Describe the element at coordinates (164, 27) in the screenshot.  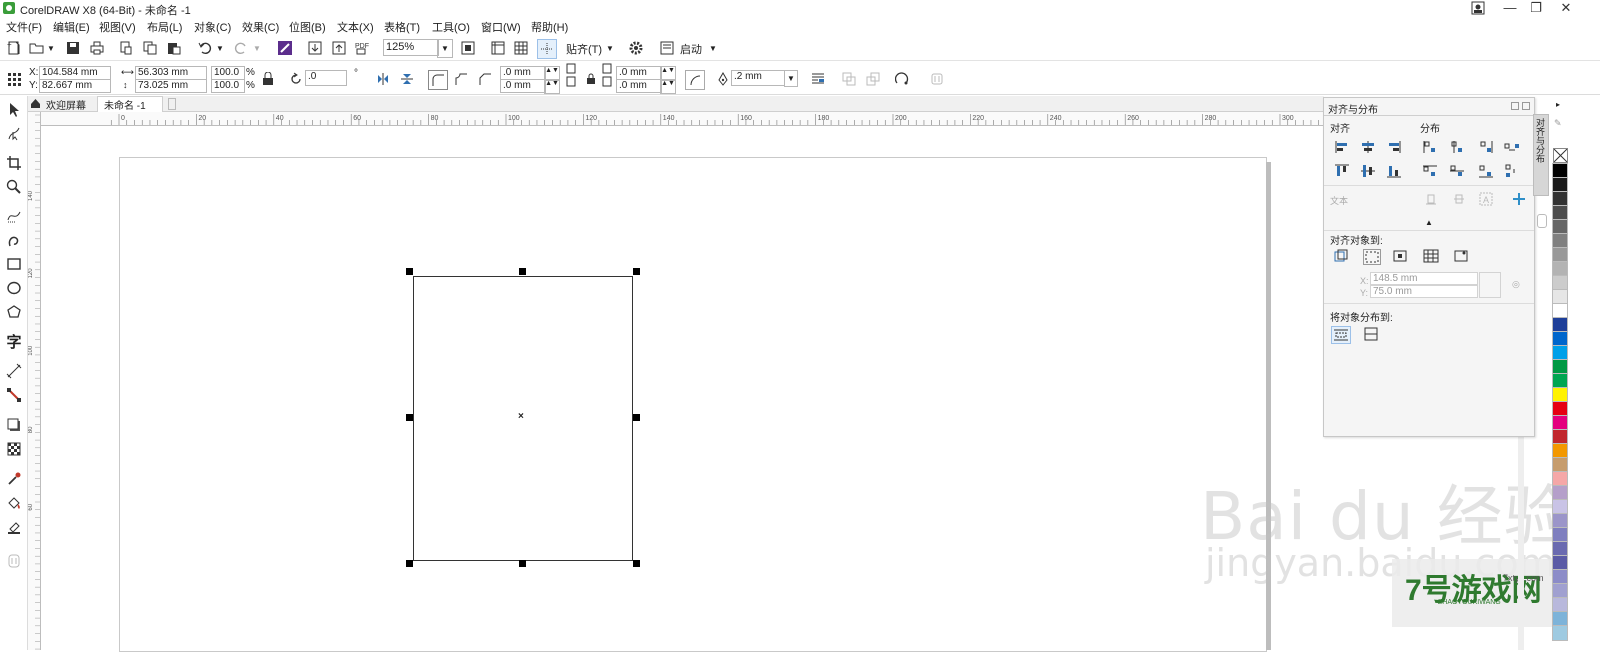
I see `menu-layout: 布局(L)` at that location.